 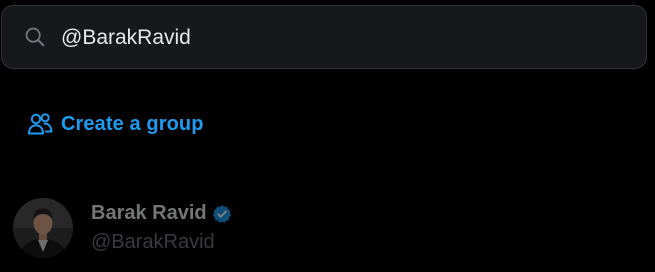 I want to click on user-handle: @BarakRavid, so click(x=153, y=242).